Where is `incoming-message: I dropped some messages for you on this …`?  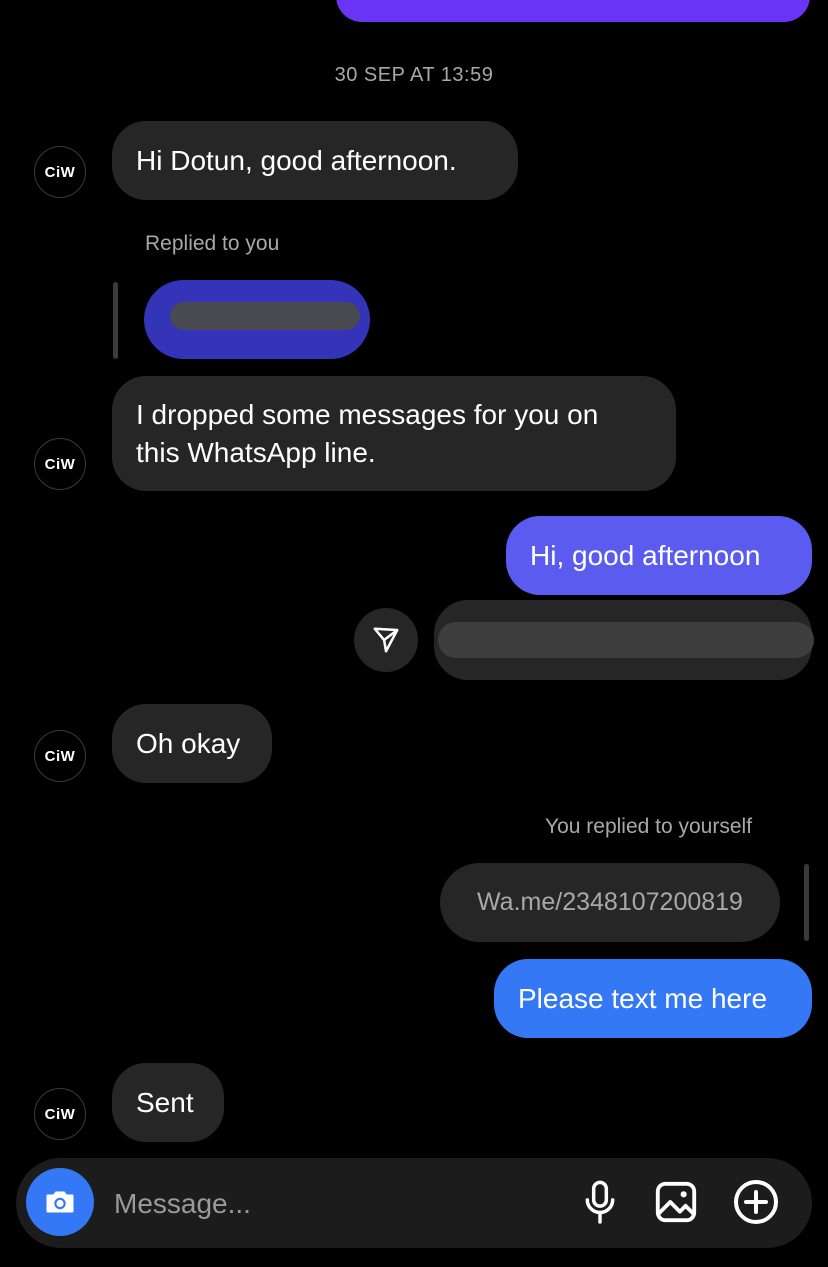 incoming-message: I dropped some messages for you on this … is located at coordinates (394, 433).